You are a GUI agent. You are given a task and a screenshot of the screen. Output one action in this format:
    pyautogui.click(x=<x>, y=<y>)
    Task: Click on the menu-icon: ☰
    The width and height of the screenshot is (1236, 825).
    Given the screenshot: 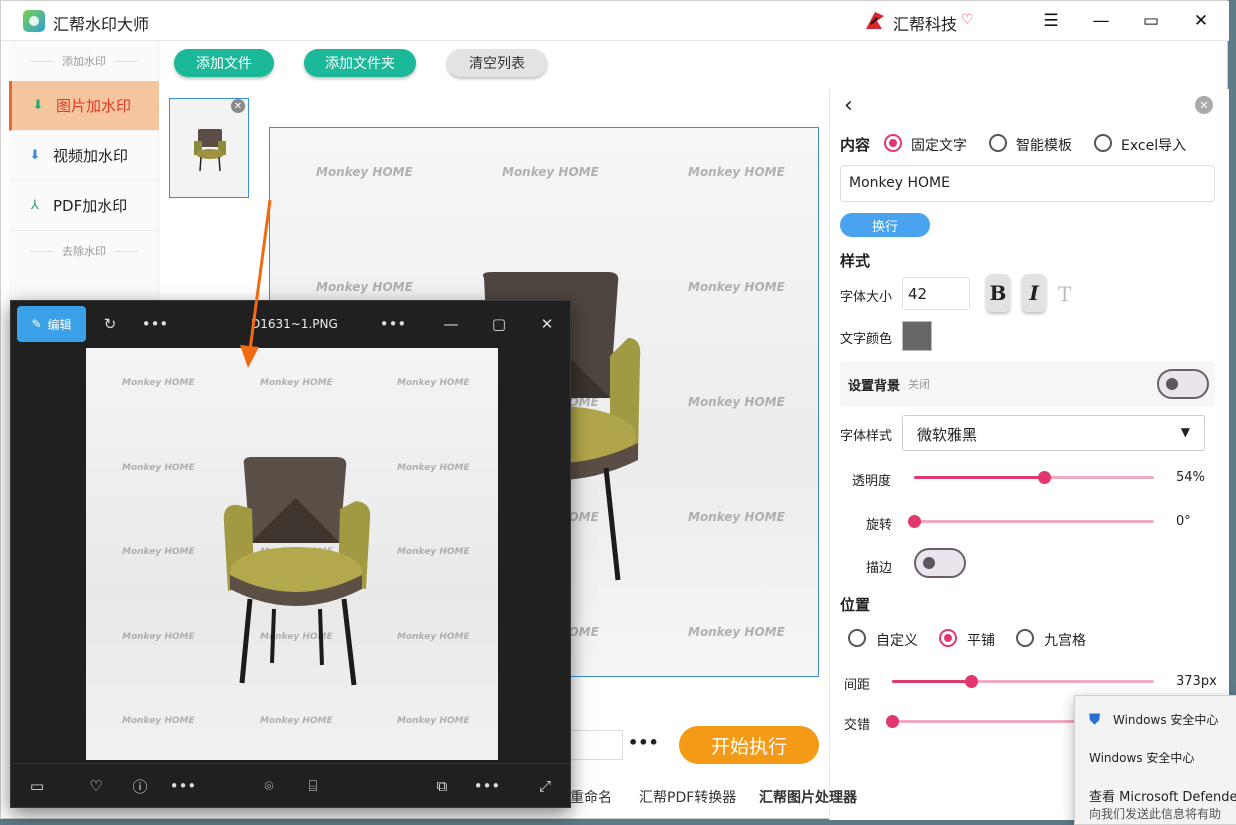 What is the action you would take?
    pyautogui.click(x=1051, y=21)
    